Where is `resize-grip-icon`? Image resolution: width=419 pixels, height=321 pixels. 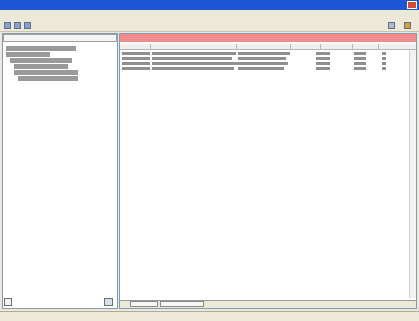 resize-grip-icon is located at coordinates (108, 302).